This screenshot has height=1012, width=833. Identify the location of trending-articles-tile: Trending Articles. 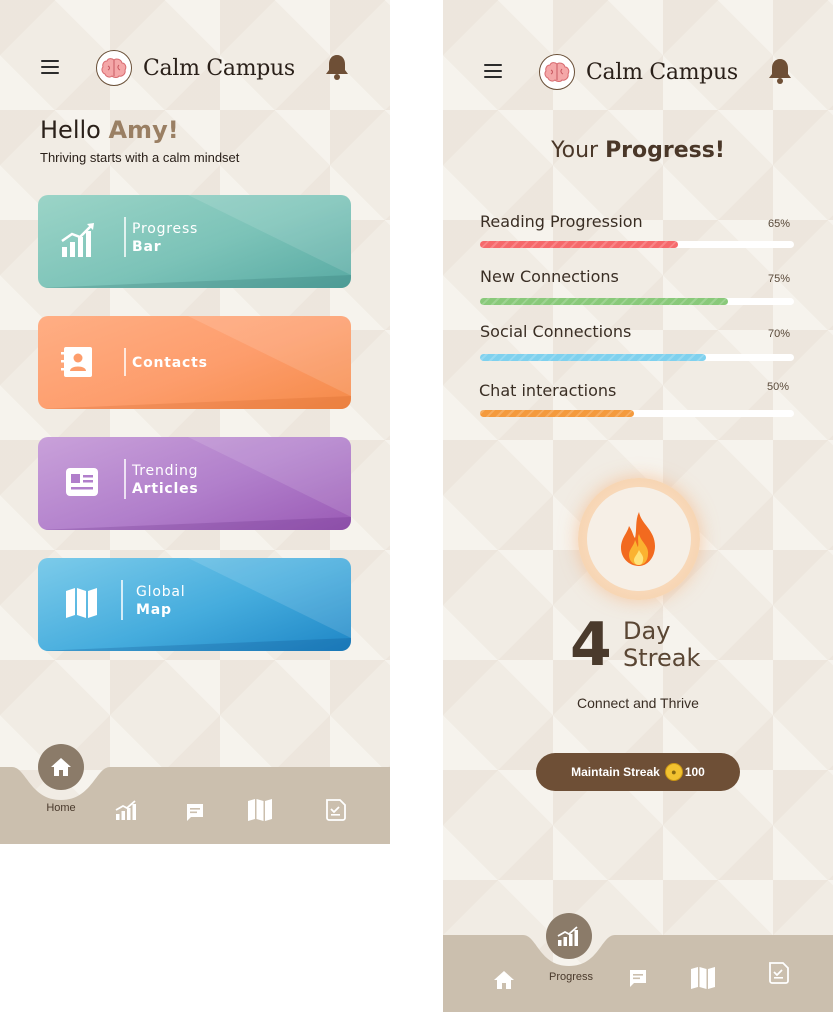
(194, 483).